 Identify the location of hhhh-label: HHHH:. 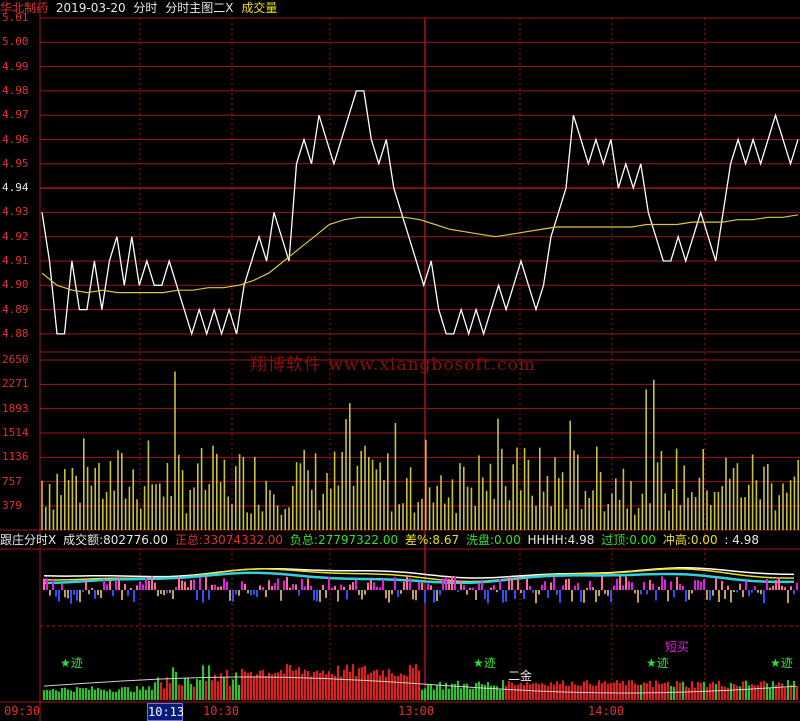
(547, 540).